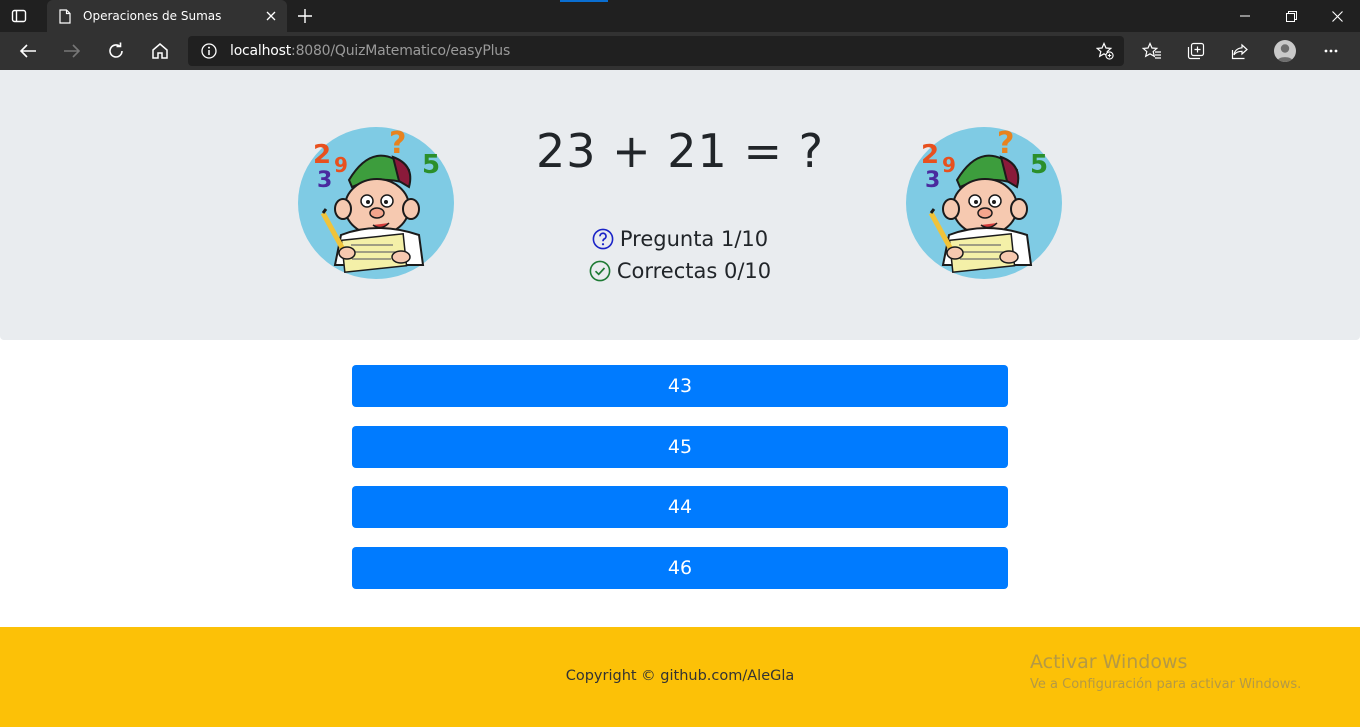 The image size is (1360, 727). What do you see at coordinates (694, 271) in the screenshot?
I see `correct-counter-label: Correctas 0/10` at bounding box center [694, 271].